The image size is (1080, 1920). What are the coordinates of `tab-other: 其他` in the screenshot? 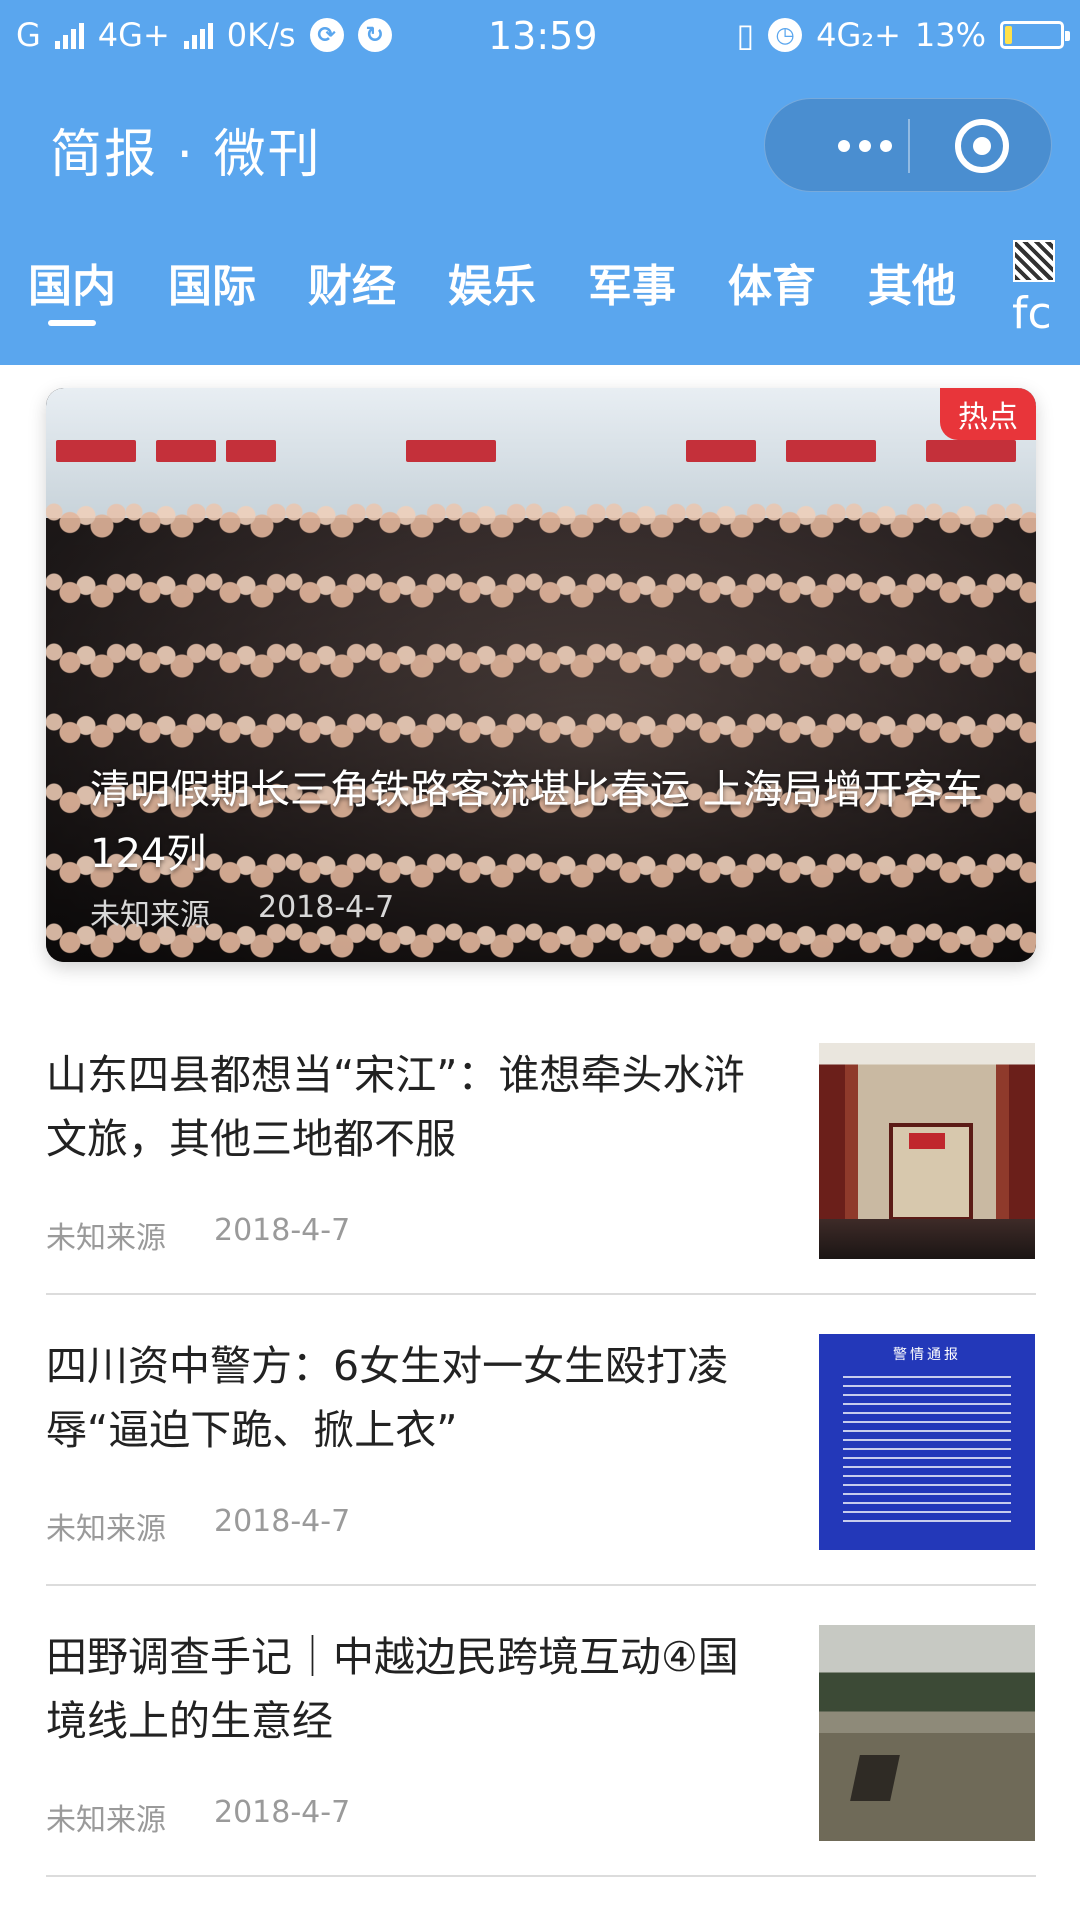 It's located at (912, 282).